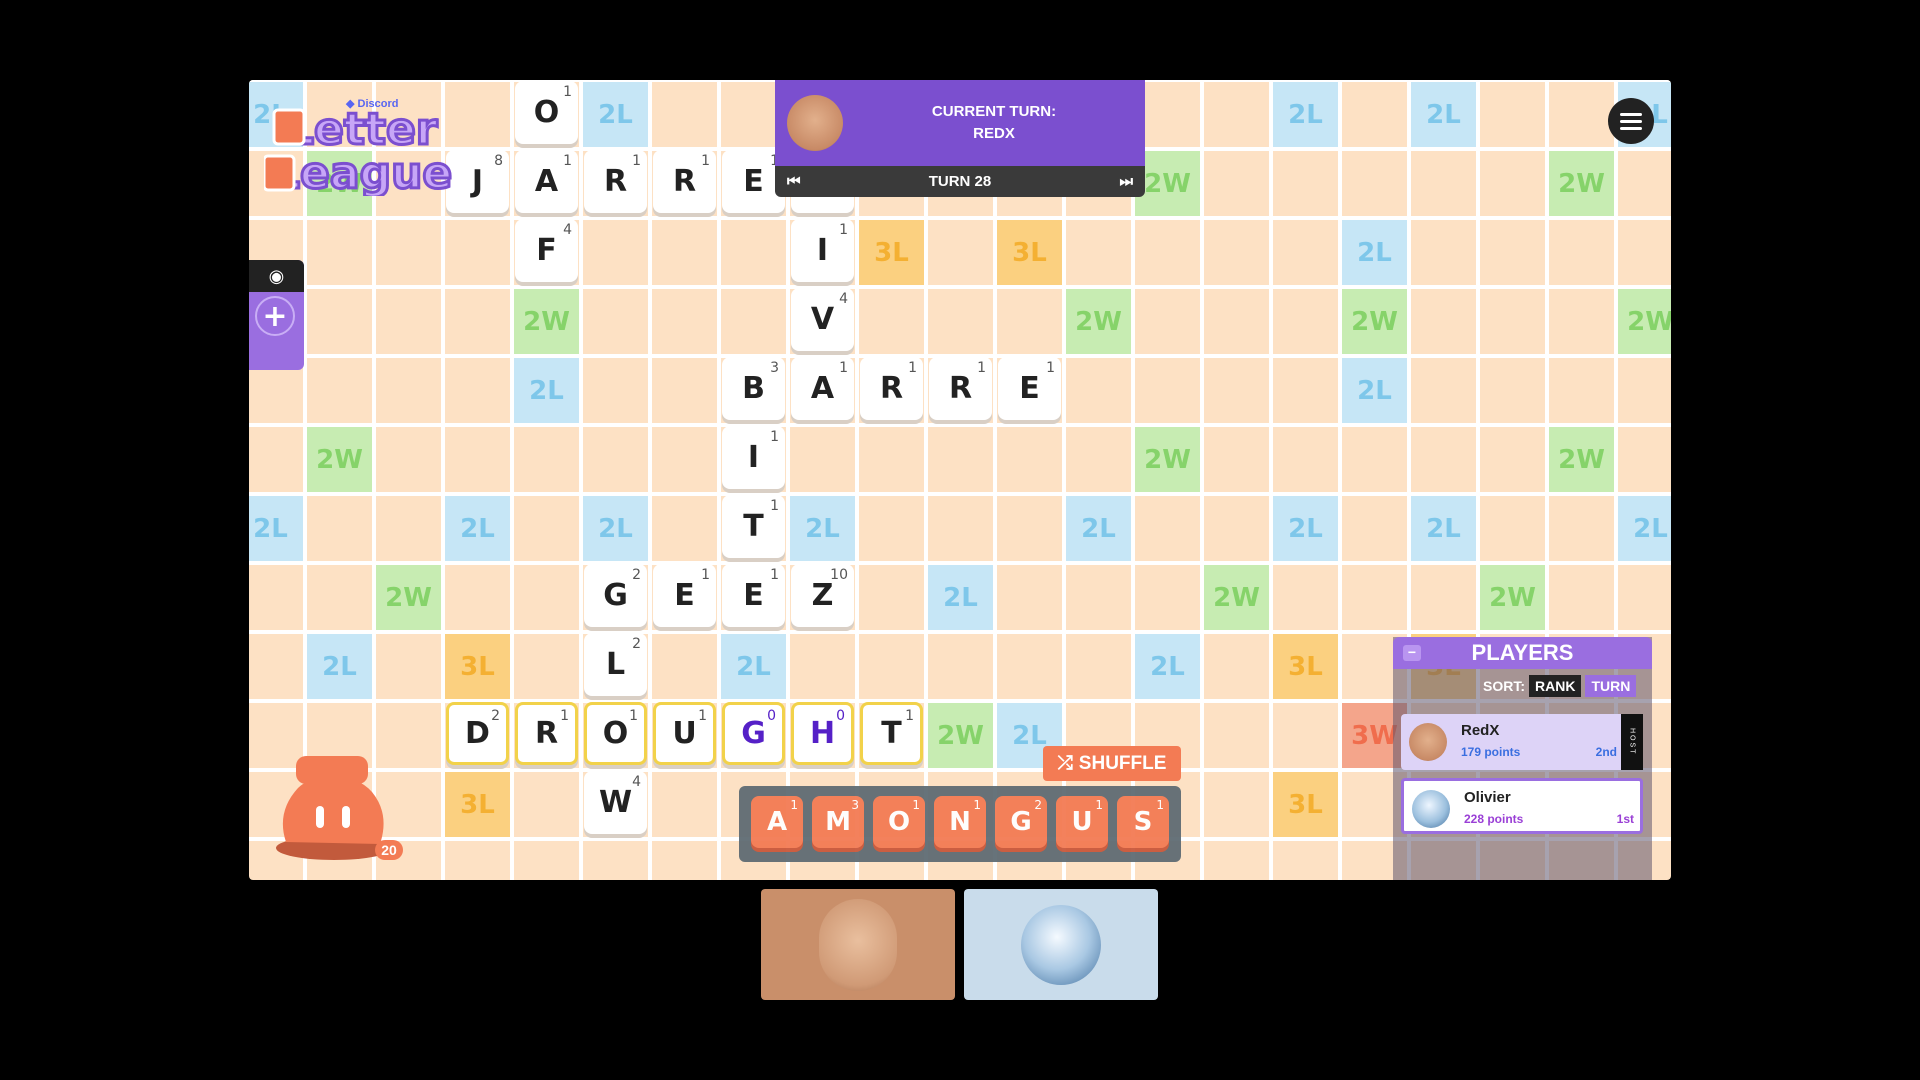 The height and width of the screenshot is (1080, 1920). I want to click on tile-letter: I, so click(753, 457).